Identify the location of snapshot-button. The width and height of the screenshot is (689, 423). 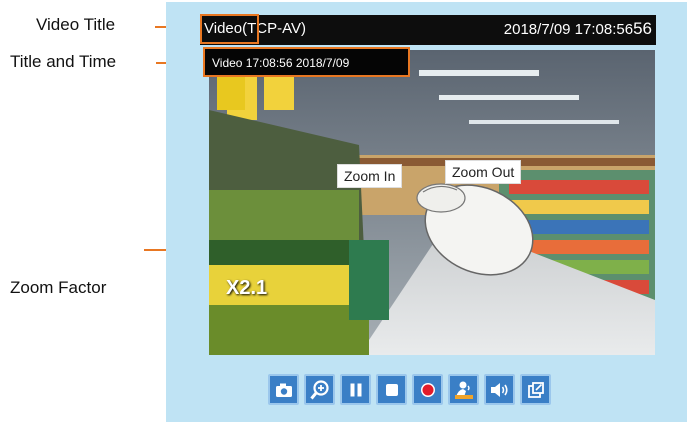
(283, 389).